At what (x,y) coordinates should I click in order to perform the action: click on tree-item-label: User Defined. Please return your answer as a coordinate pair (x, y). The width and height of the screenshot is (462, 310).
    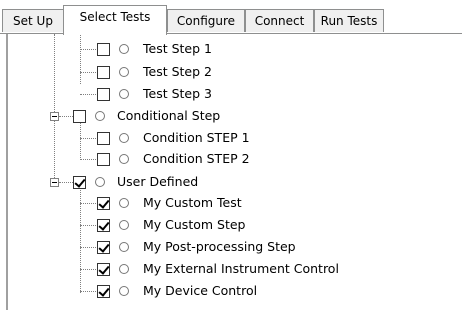
    Looking at the image, I should click on (157, 181).